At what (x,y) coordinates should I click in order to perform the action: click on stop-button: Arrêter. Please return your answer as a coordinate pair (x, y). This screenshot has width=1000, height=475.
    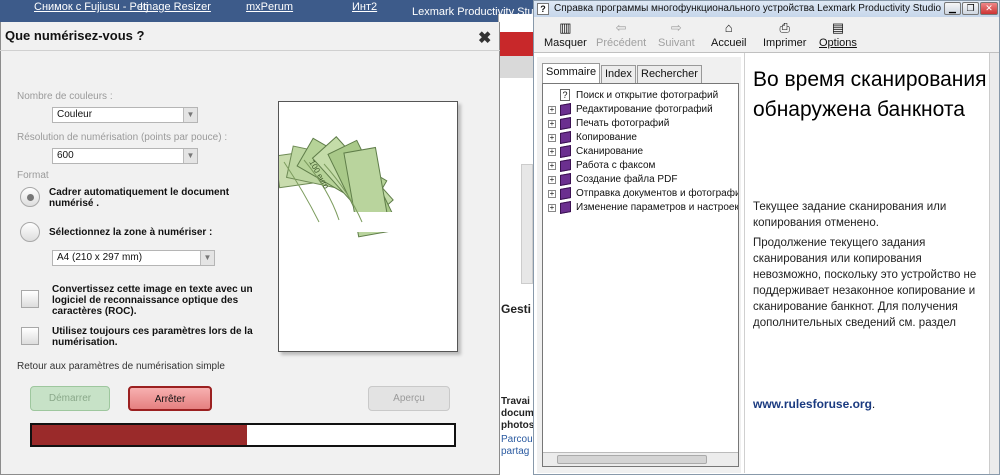
    Looking at the image, I should click on (170, 398).